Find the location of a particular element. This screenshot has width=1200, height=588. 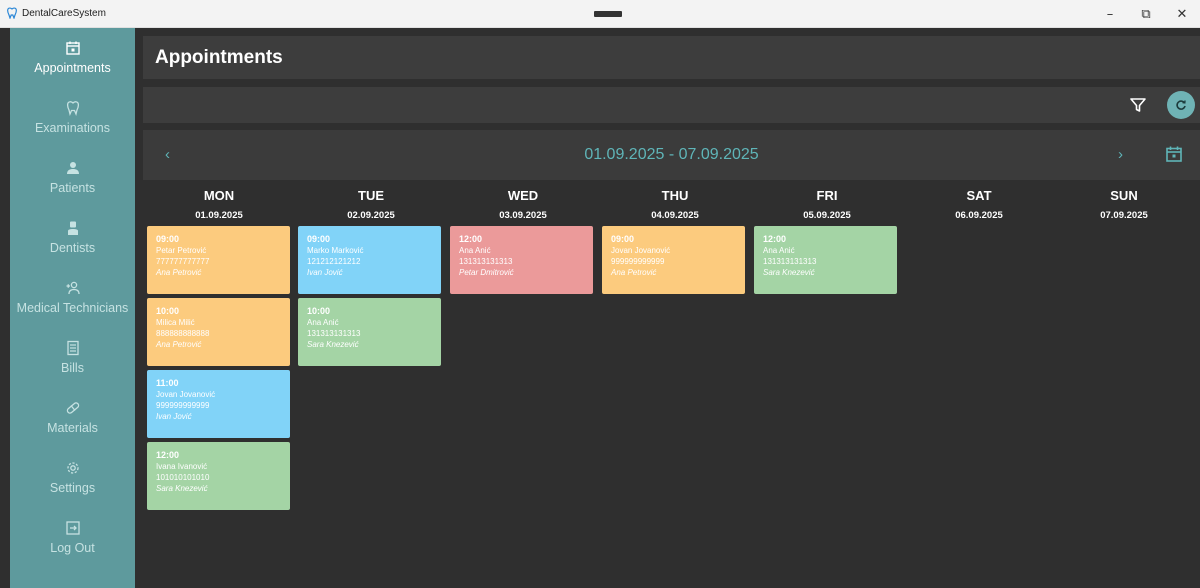

sidebar-item-label: Medical Technicians is located at coordinates (72, 308).